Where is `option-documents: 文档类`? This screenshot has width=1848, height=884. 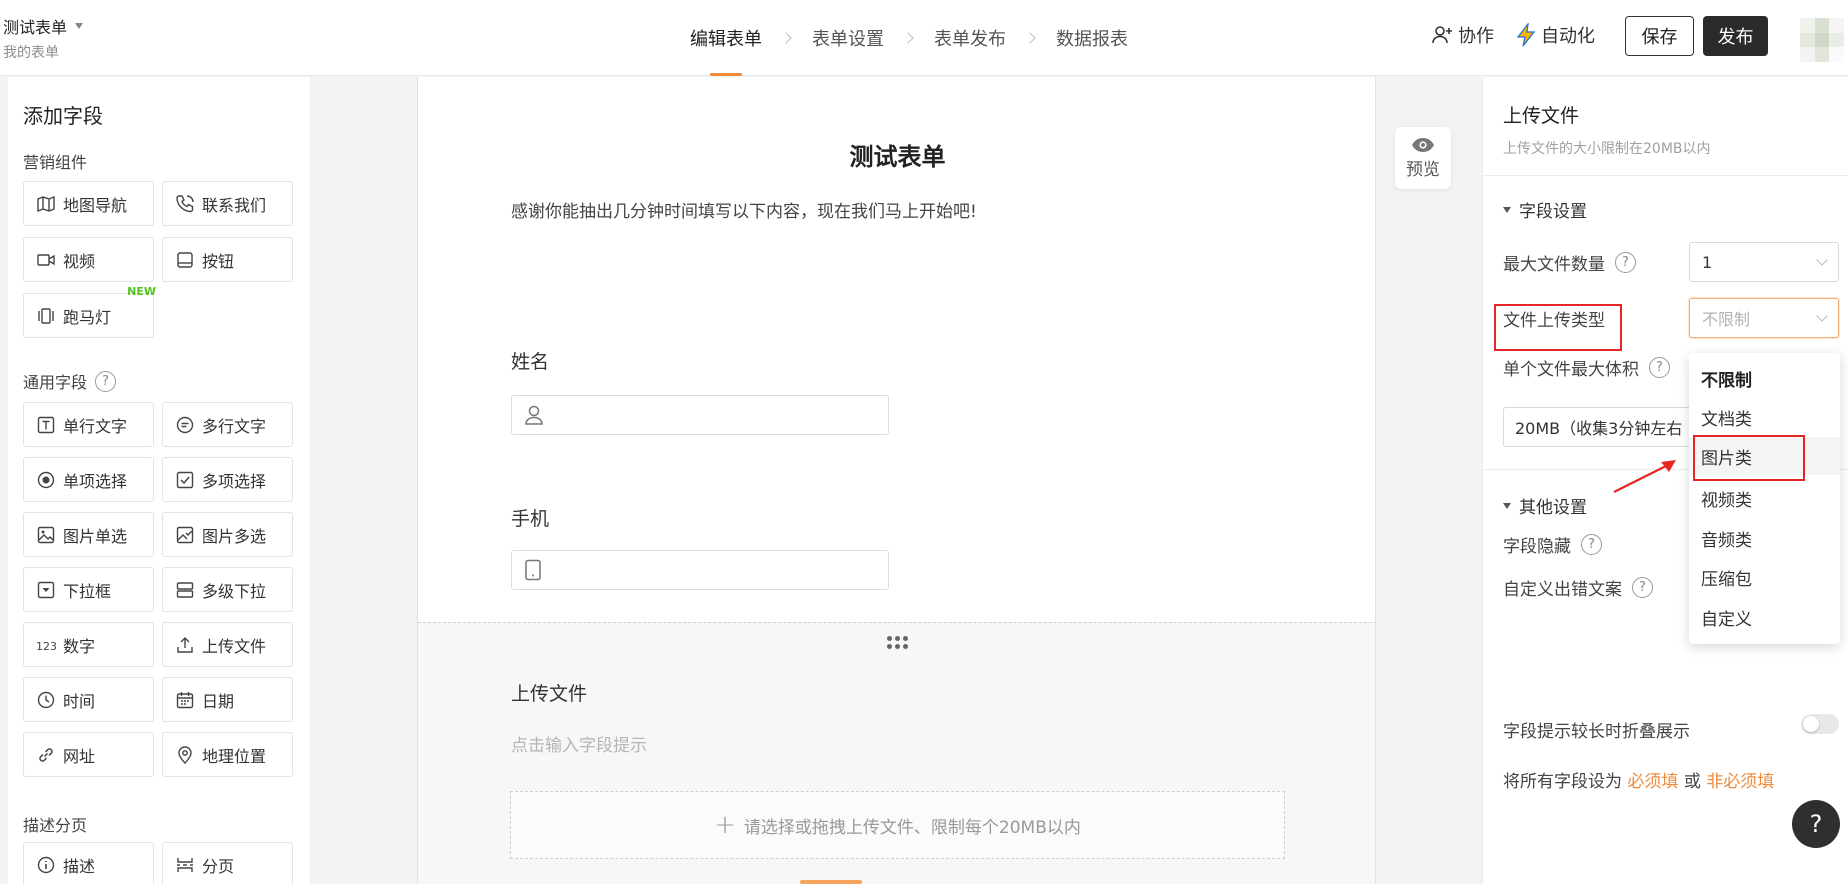
option-documents: 文档类 is located at coordinates (1764, 417).